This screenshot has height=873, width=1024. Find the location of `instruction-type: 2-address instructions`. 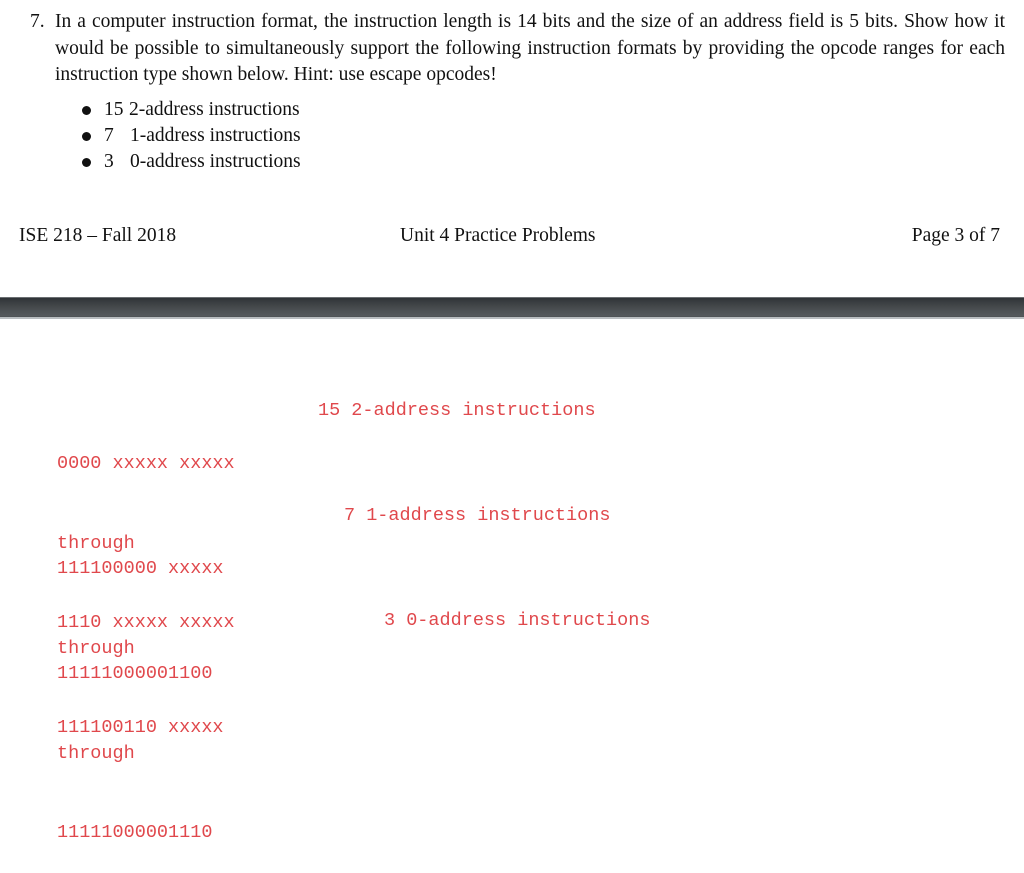

instruction-type: 2-address instructions is located at coordinates (214, 109).